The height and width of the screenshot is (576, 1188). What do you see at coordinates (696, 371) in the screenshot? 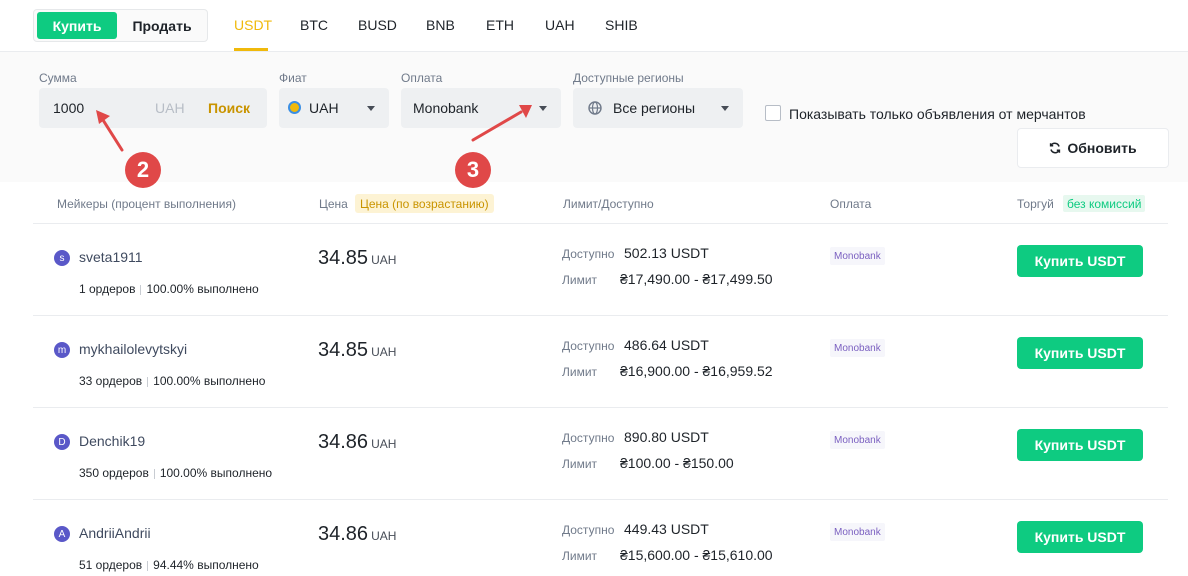
I see `limit-value: ₴16,900.00 - ₴16,959.52` at bounding box center [696, 371].